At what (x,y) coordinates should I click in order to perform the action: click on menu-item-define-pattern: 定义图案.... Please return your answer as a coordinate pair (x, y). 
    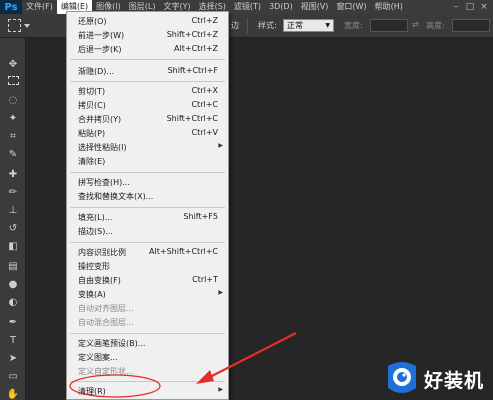
    Looking at the image, I should click on (147, 357).